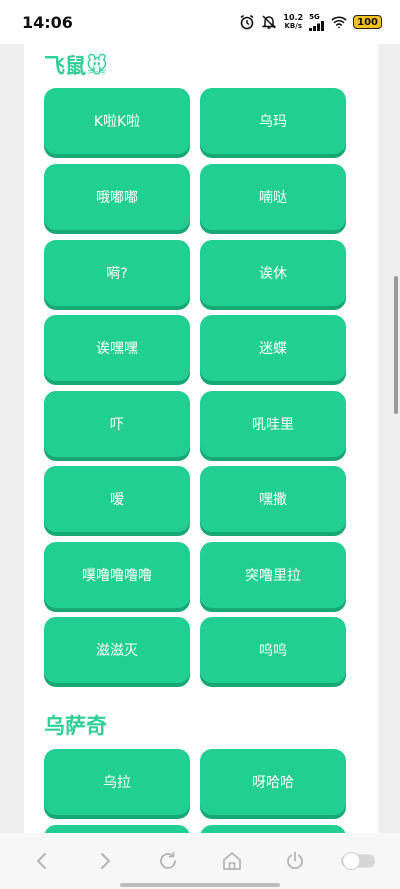 The image size is (400, 889). I want to click on sound-button: 迷蝶, so click(273, 348).